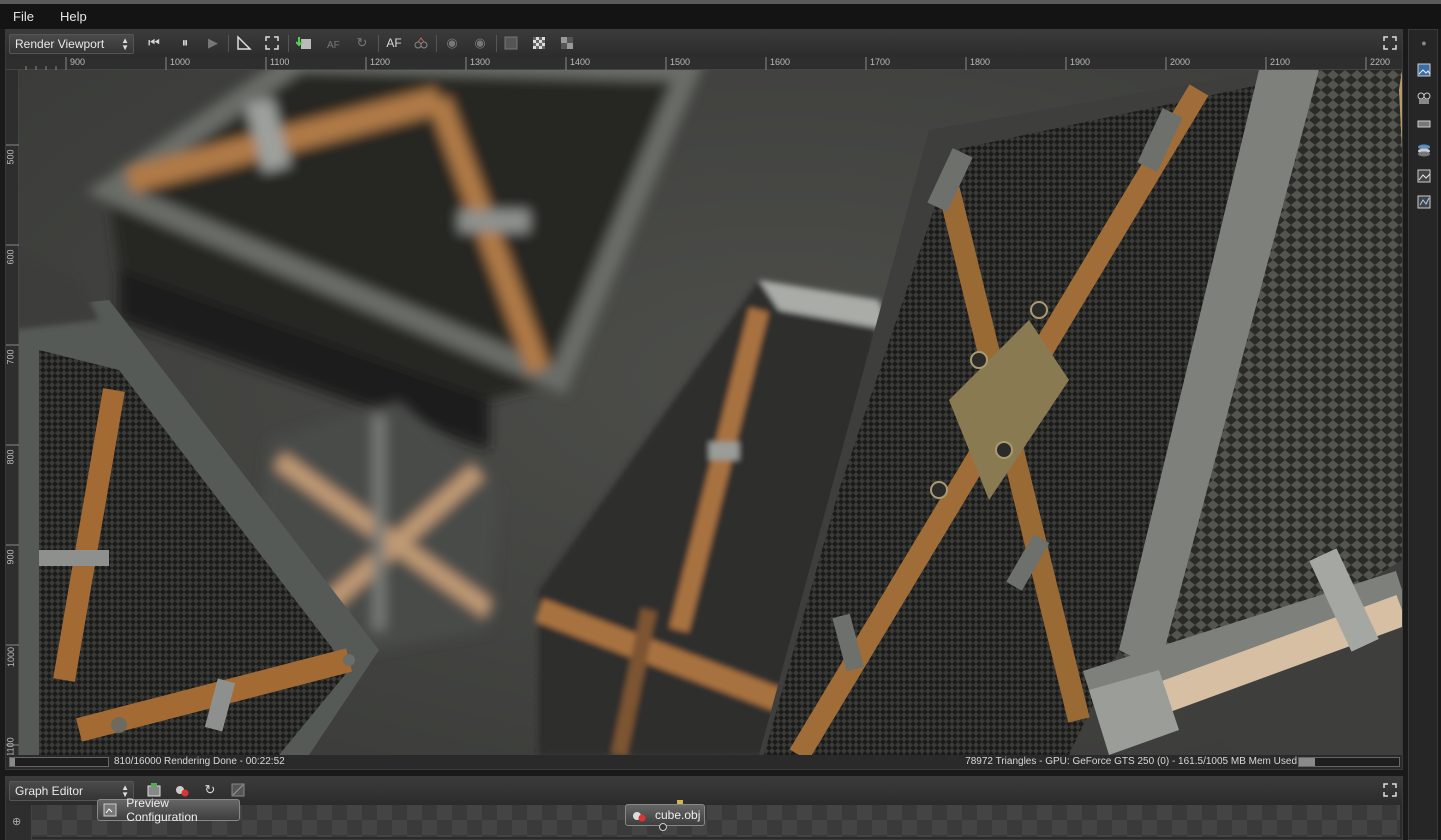 The image size is (1441, 840). I want to click on af-pick-icon: AF, so click(334, 43).